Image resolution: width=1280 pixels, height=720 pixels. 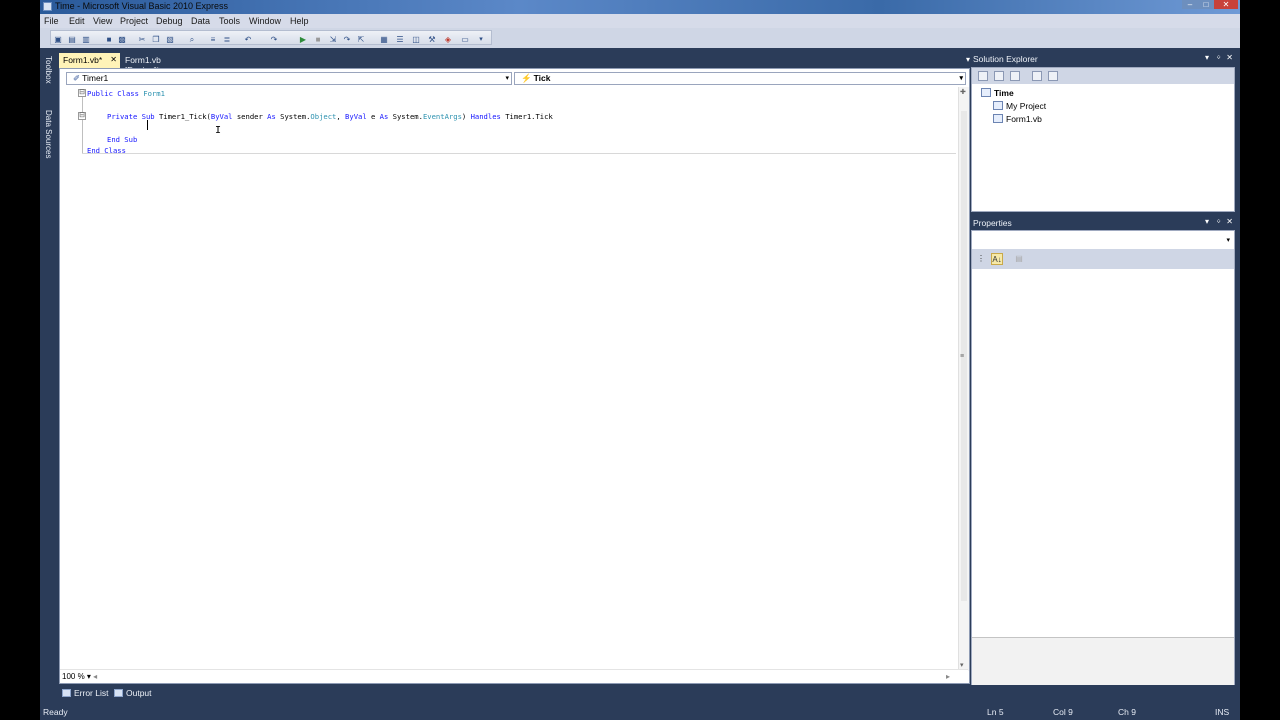 I want to click on keyword: Public Class, so click(x=115, y=93).